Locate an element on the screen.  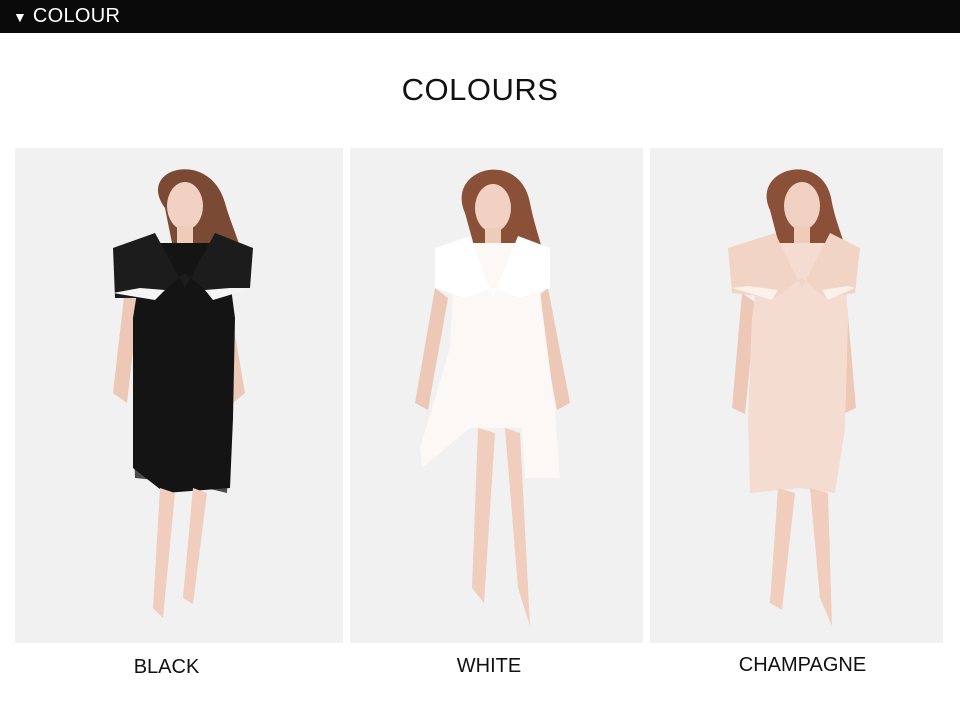
variant-label-black: BLACK is located at coordinates (166, 667).